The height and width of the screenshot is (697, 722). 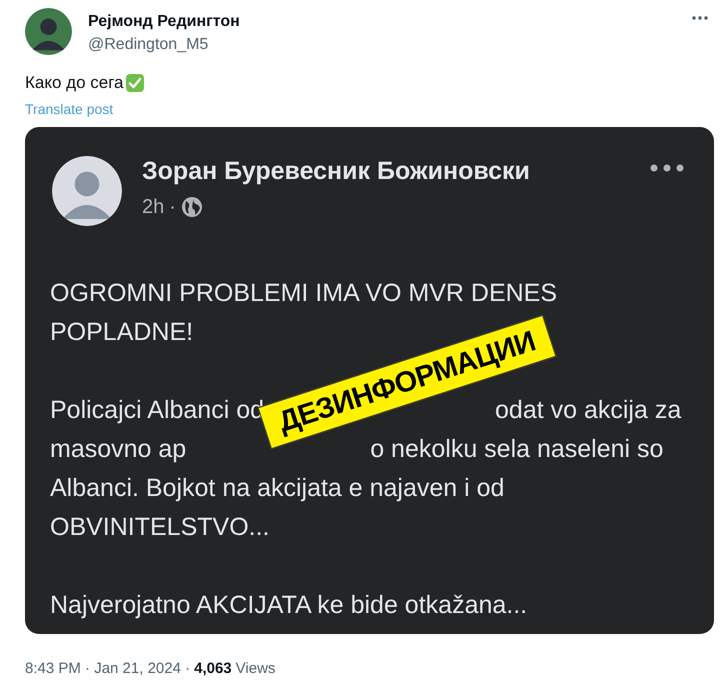 I want to click on tweet-text: Како до сега, so click(x=74, y=83).